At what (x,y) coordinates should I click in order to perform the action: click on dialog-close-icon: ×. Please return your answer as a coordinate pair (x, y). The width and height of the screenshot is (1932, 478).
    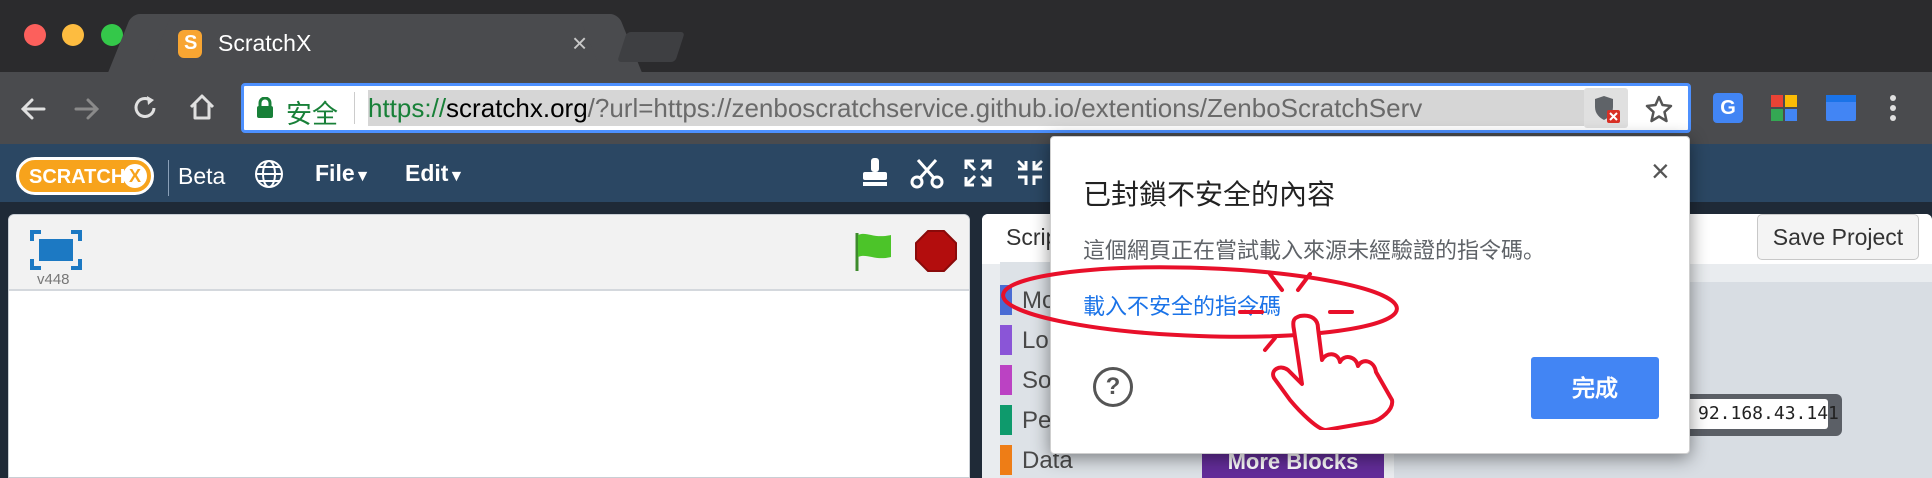
    Looking at the image, I should click on (1660, 171).